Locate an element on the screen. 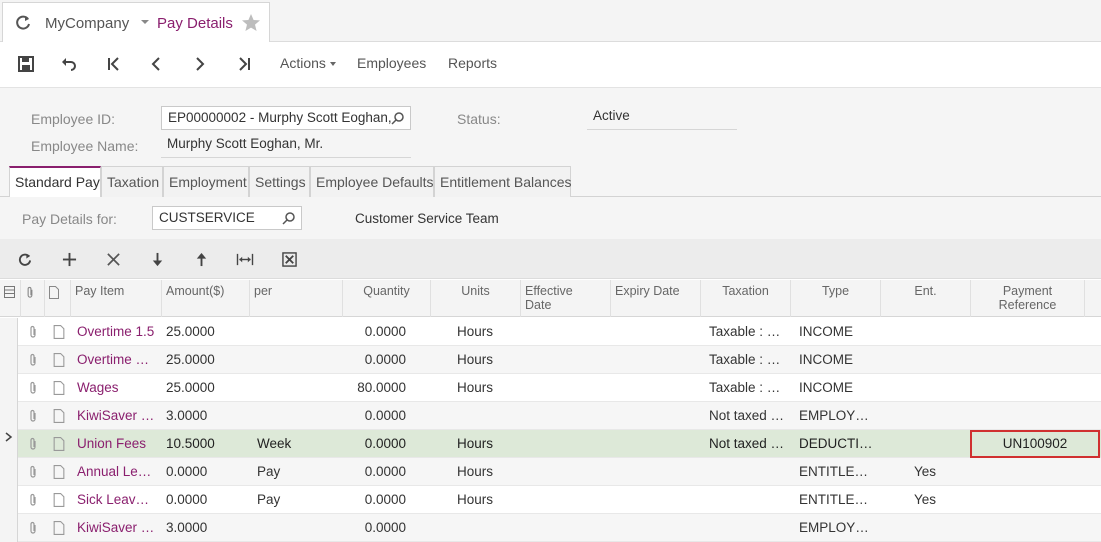 Image resolution: width=1101 pixels, height=542 pixels. last-record-button is located at coordinates (244, 64).